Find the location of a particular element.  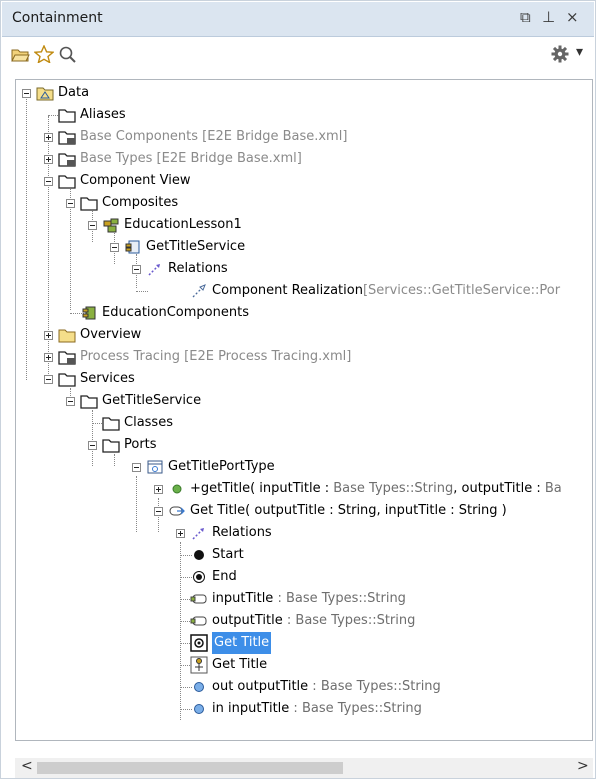

tree-node-base-components: Base Components [E2E Bridge Base.xml] is located at coordinates (304, 137).